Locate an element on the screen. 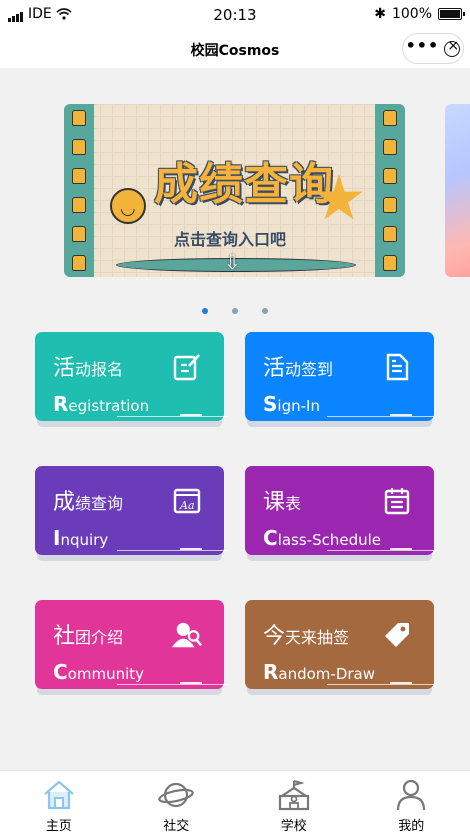 The height and width of the screenshot is (836, 470). card-subtitle: Class-Schedule is located at coordinates (322, 538).